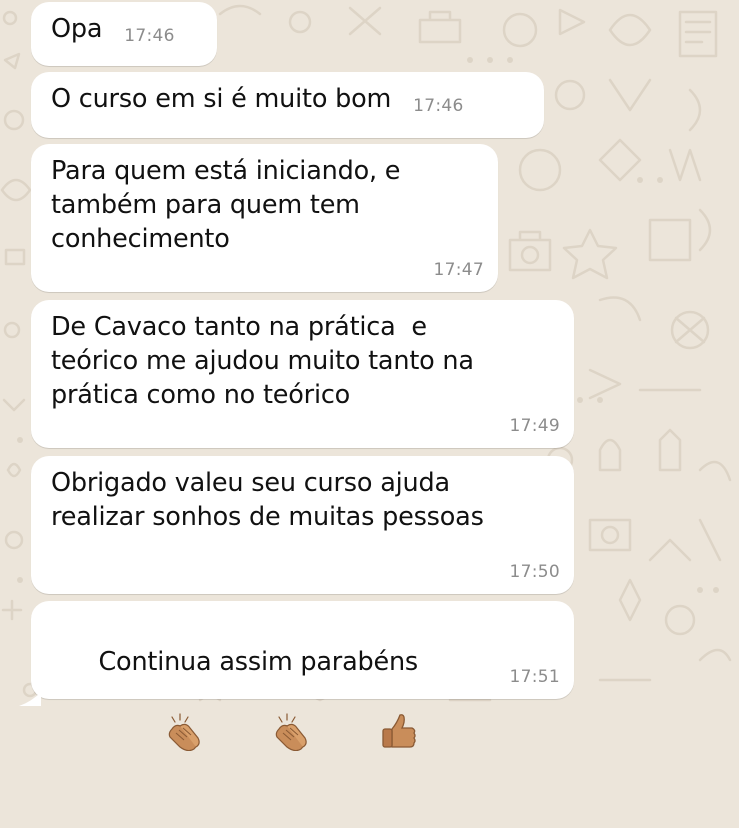 The width and height of the screenshot is (739, 828). Describe the element at coordinates (77, 29) in the screenshot. I see `message-text: Opa` at that location.